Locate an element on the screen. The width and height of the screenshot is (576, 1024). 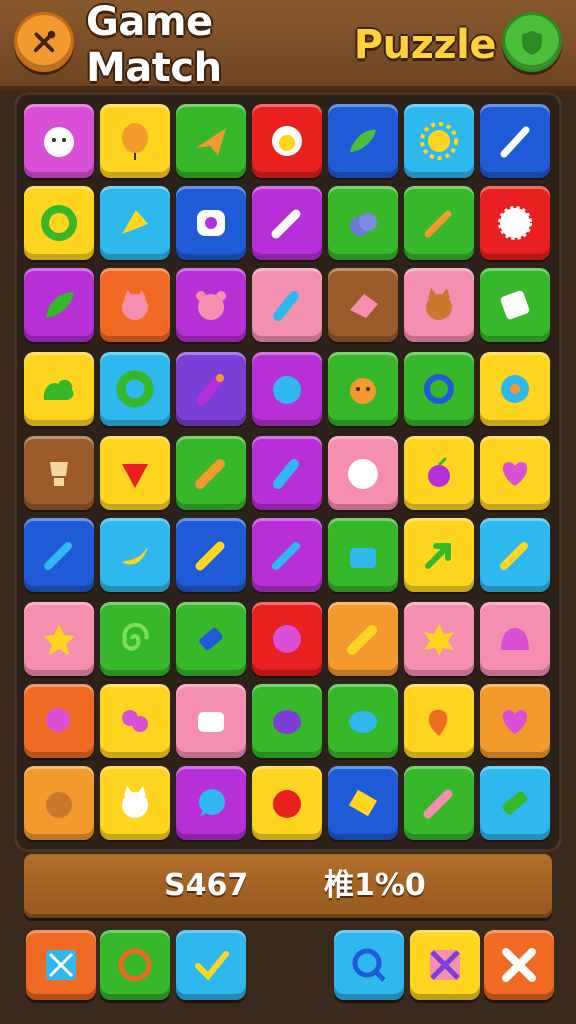
check-icon is located at coordinates (212, 966).